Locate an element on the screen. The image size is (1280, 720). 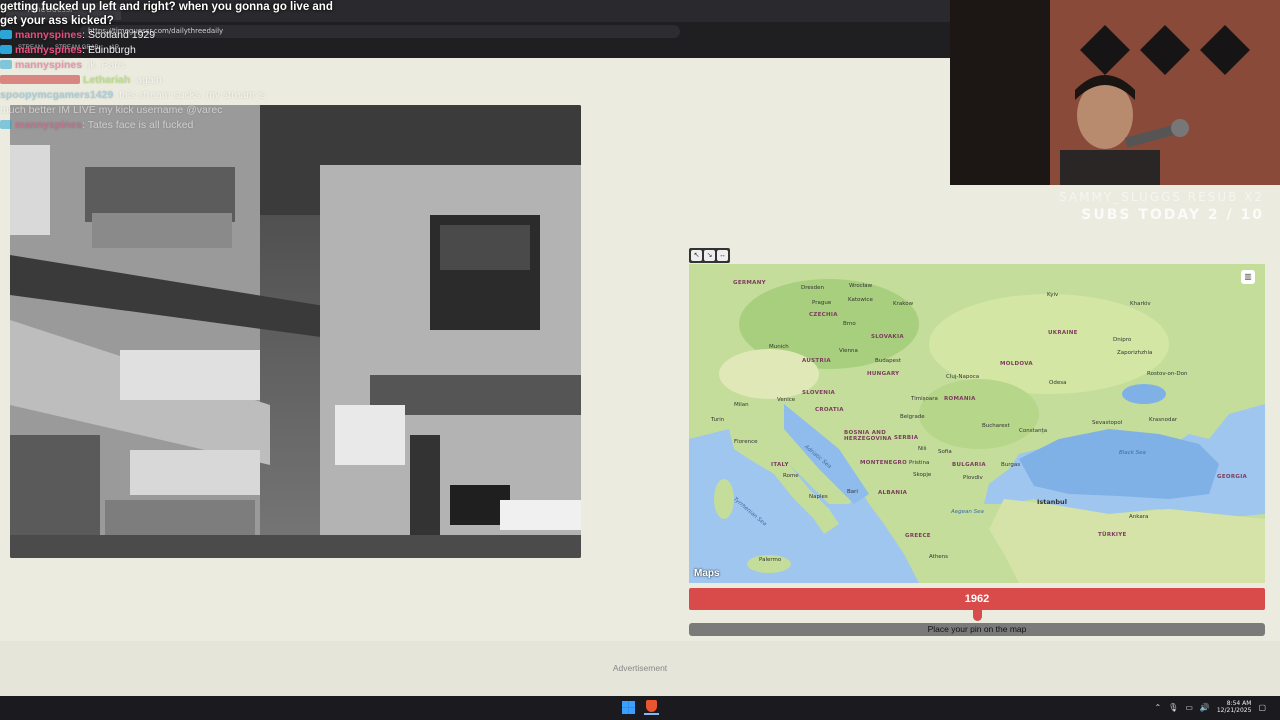
map-city-label: Rome is located at coordinates (791, 476).